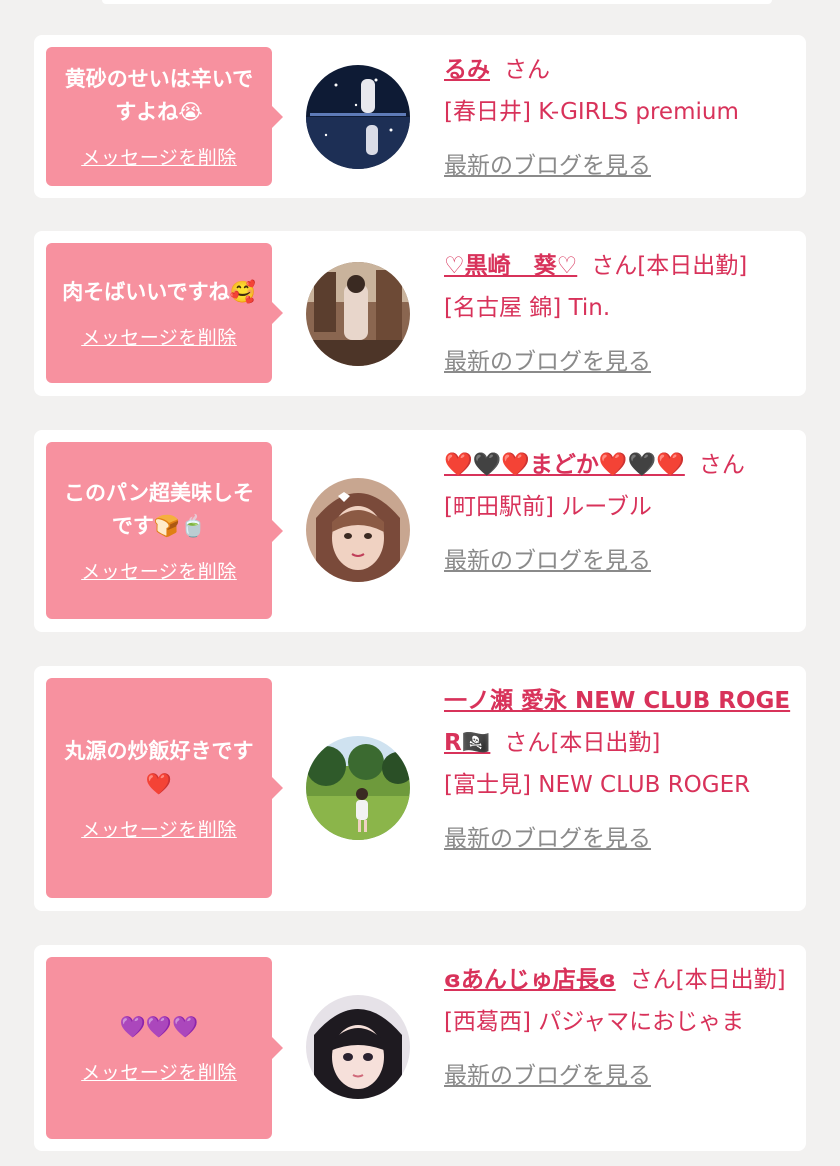 This screenshot has width=840, height=1166. Describe the element at coordinates (159, 767) in the screenshot. I see `message-text: 丸源の炒飯好きです❤️` at that location.